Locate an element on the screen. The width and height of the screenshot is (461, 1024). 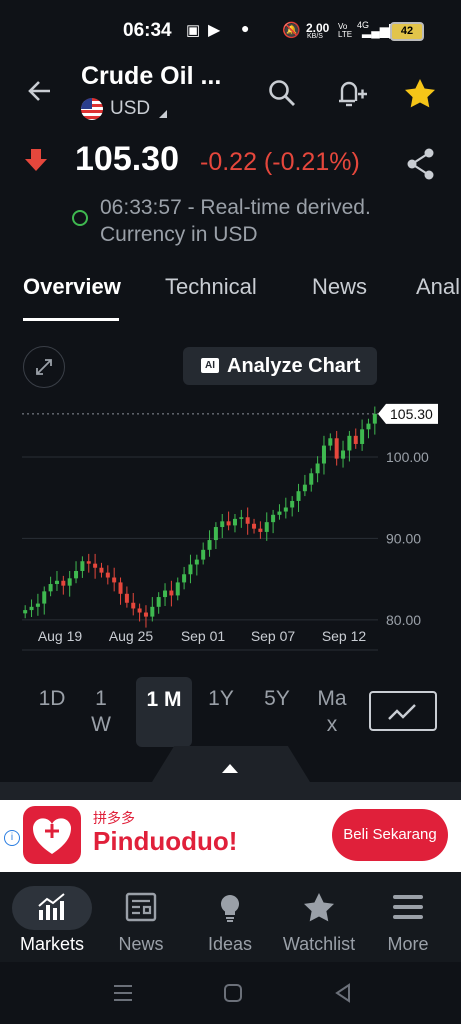
recent-apps-icon is located at coordinates (123, 995).